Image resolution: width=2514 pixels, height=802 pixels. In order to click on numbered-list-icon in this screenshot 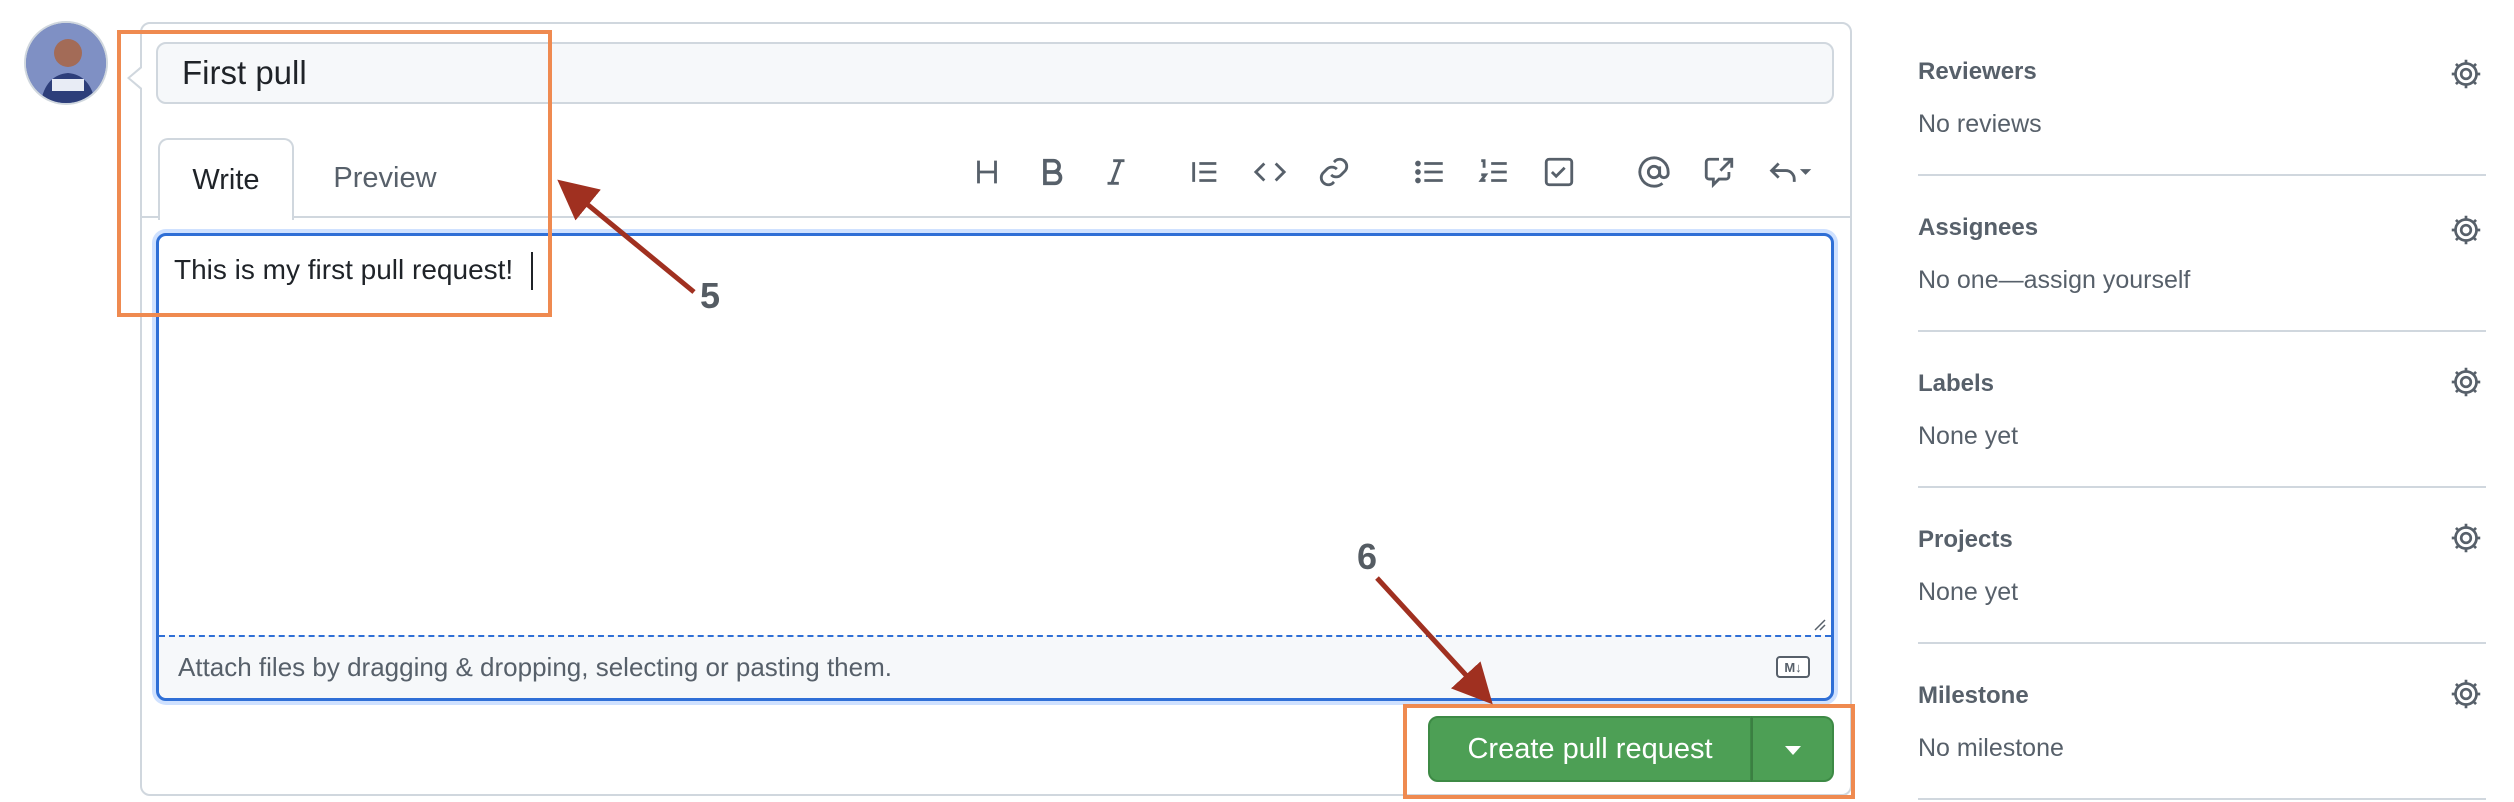, I will do `click(1494, 172)`.